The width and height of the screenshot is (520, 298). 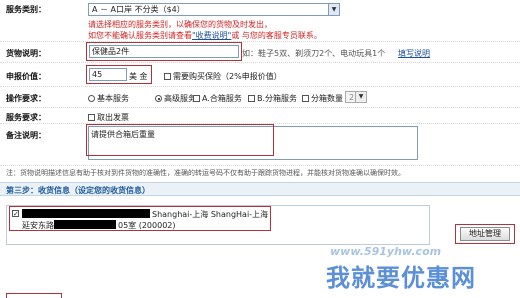 What do you see at coordinates (211, 35) in the screenshot?
I see `fee-info-link: "收费说明"` at bounding box center [211, 35].